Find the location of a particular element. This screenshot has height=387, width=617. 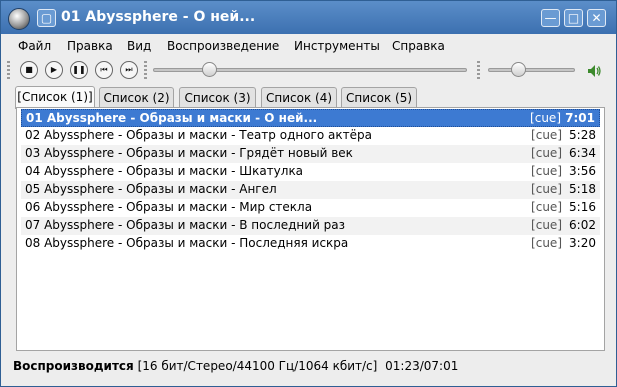

pause-icon: ❚❚ is located at coordinates (79, 69).